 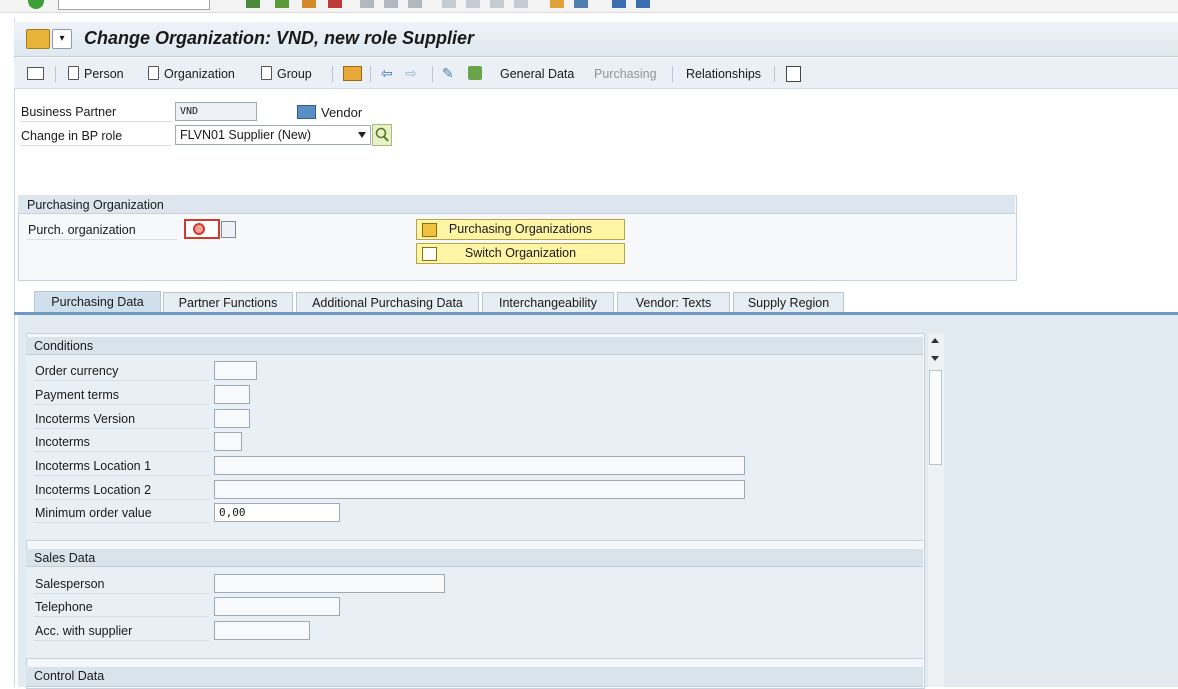 What do you see at coordinates (793, 74) in the screenshot?
I see `document-flow-icon` at bounding box center [793, 74].